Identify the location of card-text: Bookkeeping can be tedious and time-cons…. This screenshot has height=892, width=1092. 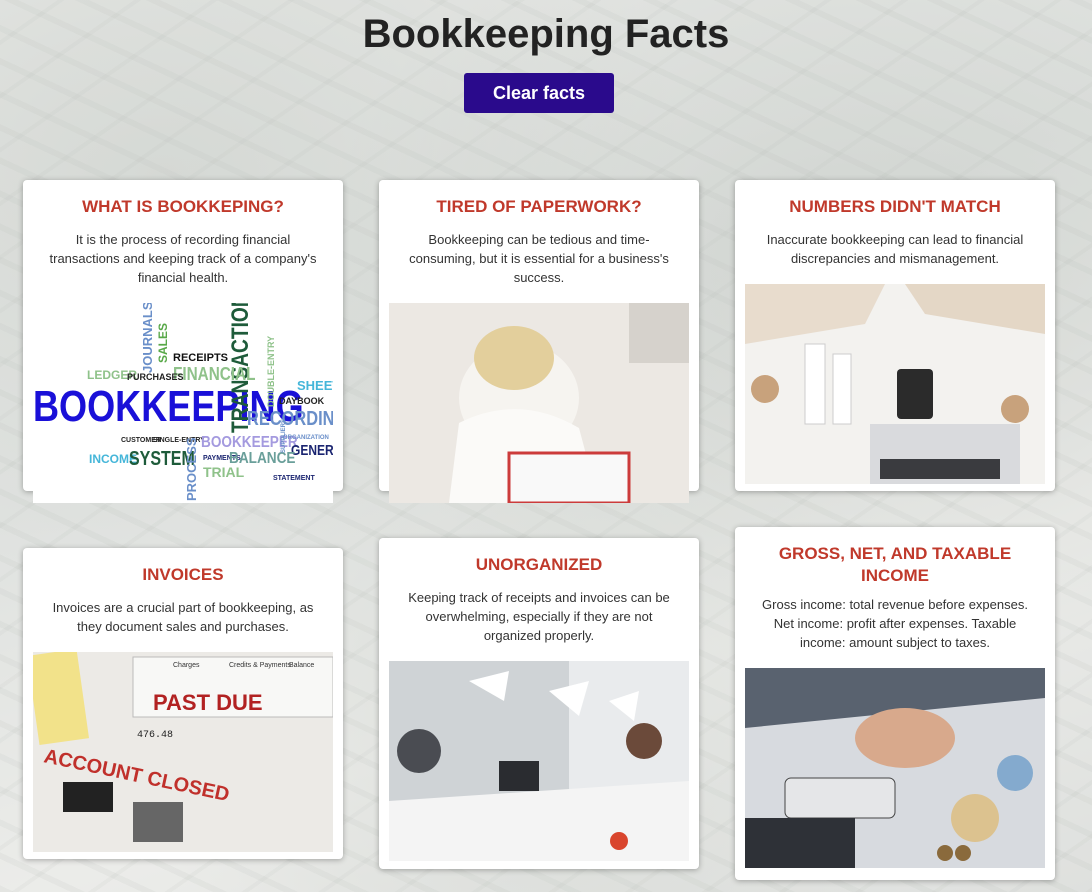
(539, 258).